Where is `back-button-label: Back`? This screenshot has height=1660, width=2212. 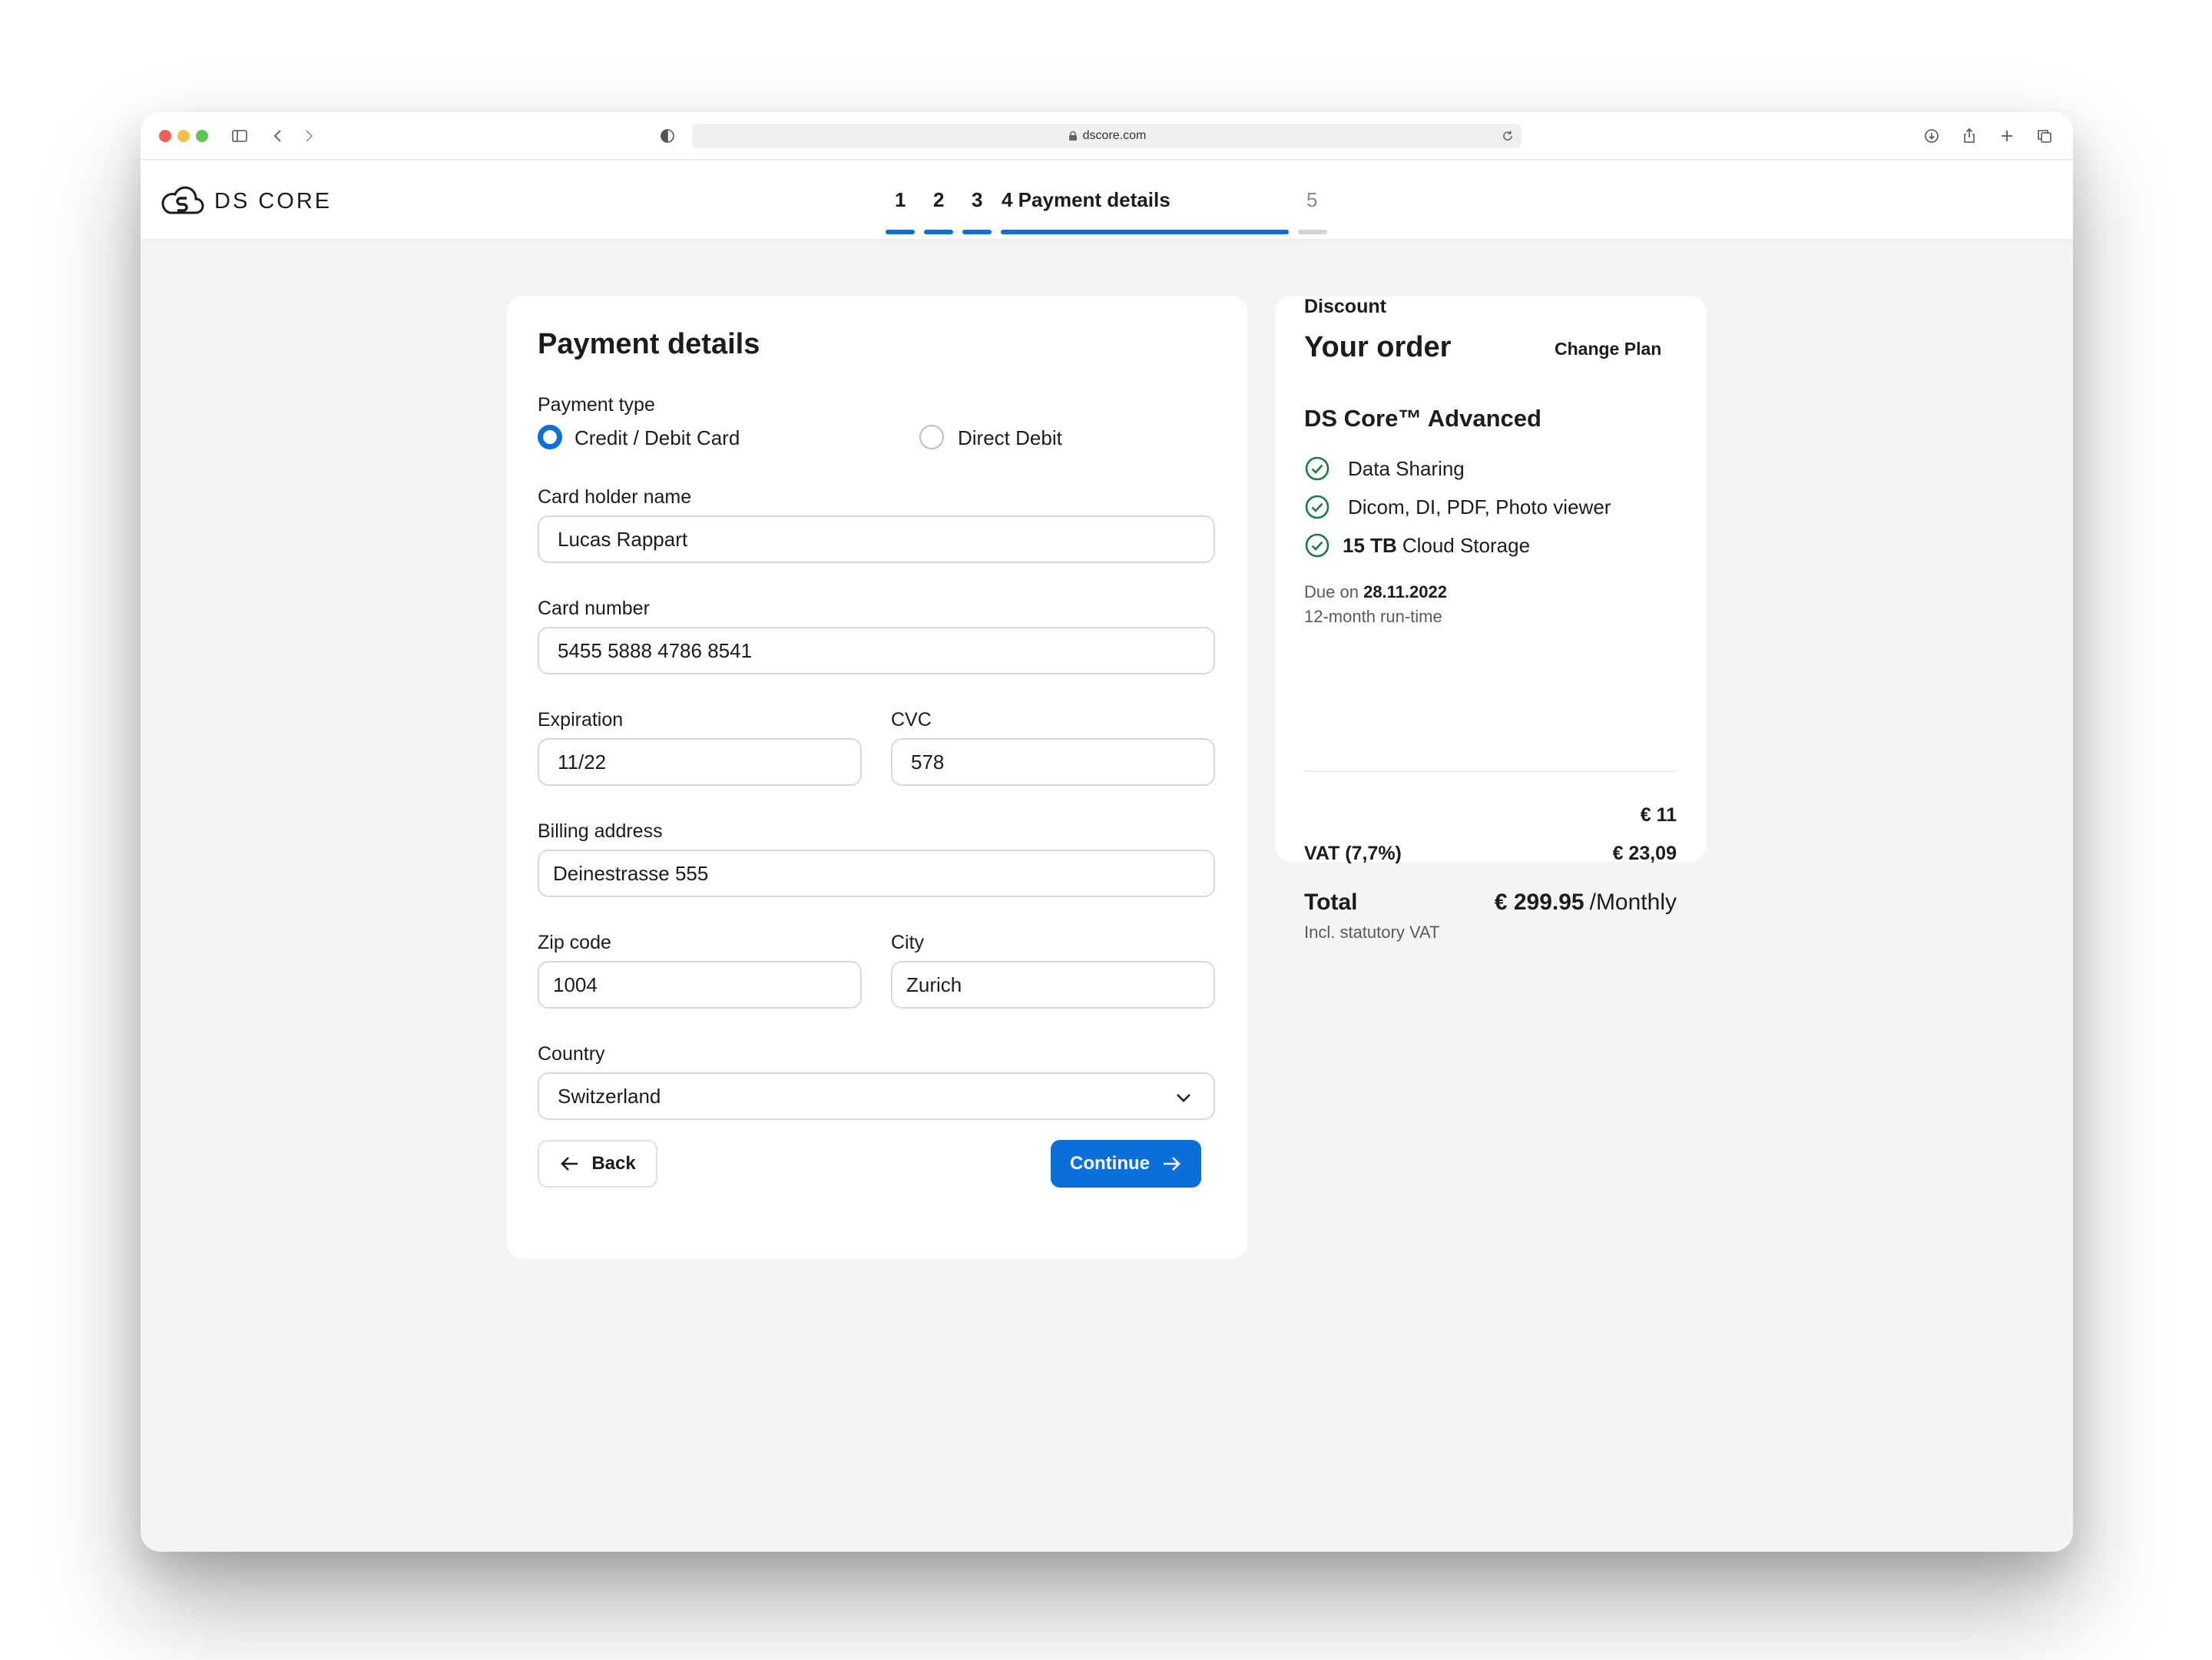
back-button-label: Back is located at coordinates (613, 1163).